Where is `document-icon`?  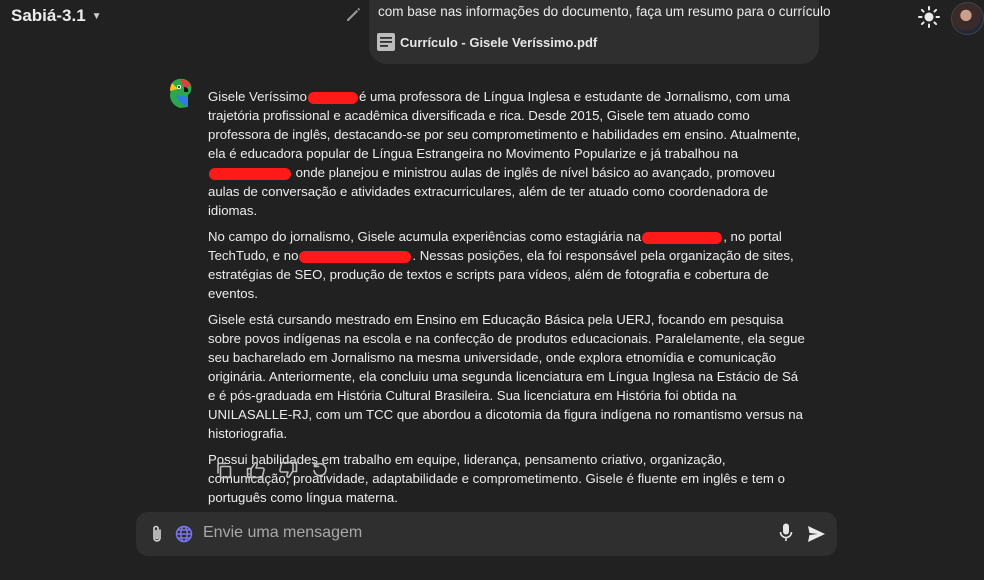
document-icon is located at coordinates (386, 42).